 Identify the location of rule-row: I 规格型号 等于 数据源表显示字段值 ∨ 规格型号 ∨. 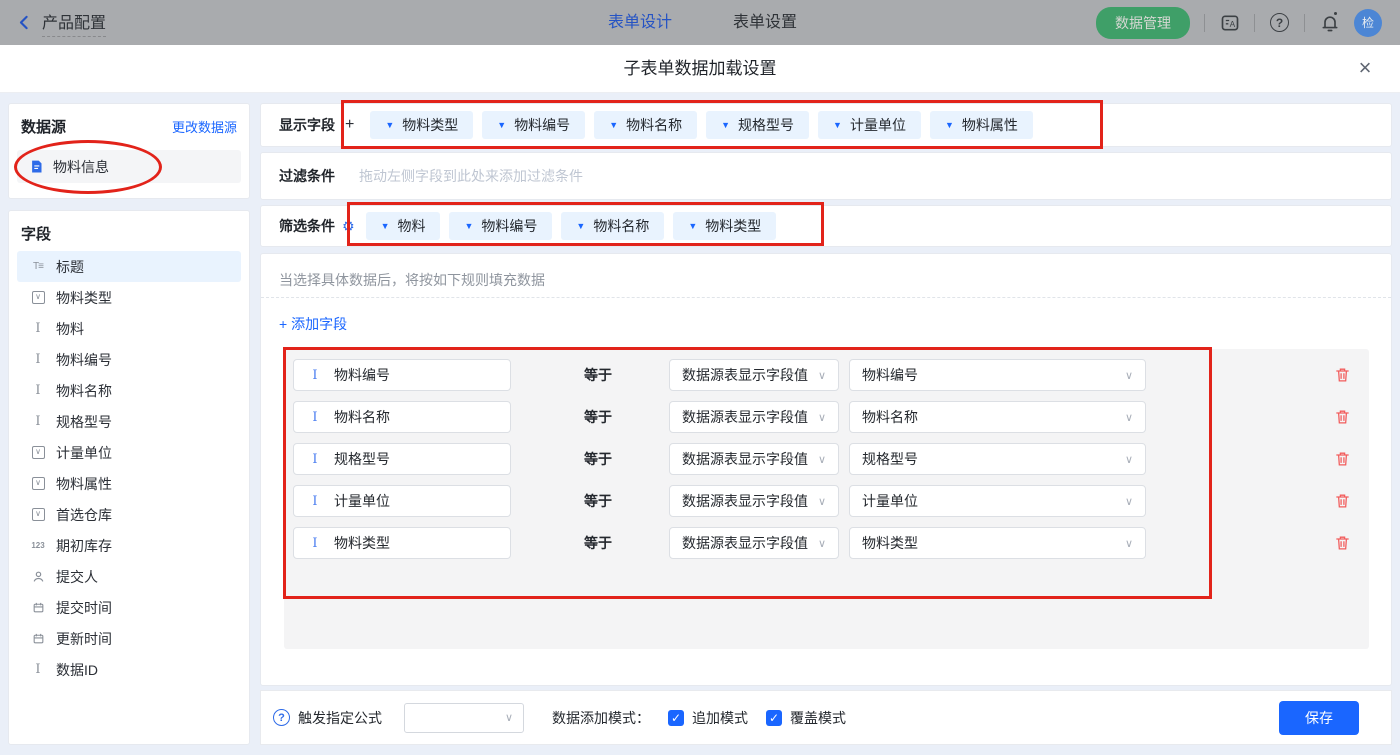
(826, 459).